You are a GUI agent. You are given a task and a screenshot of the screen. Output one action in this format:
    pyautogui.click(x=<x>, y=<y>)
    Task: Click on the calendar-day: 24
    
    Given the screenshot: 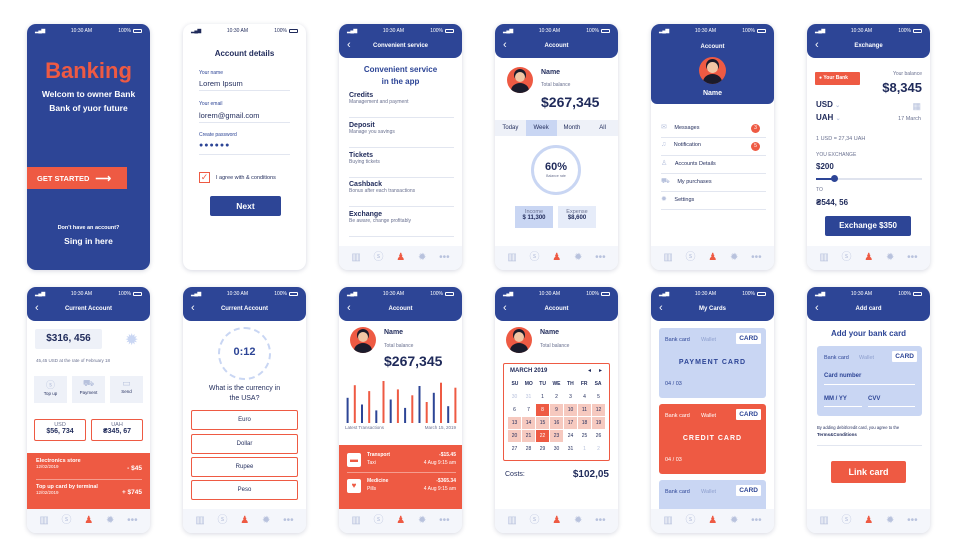 What is the action you would take?
    pyautogui.click(x=570, y=436)
    